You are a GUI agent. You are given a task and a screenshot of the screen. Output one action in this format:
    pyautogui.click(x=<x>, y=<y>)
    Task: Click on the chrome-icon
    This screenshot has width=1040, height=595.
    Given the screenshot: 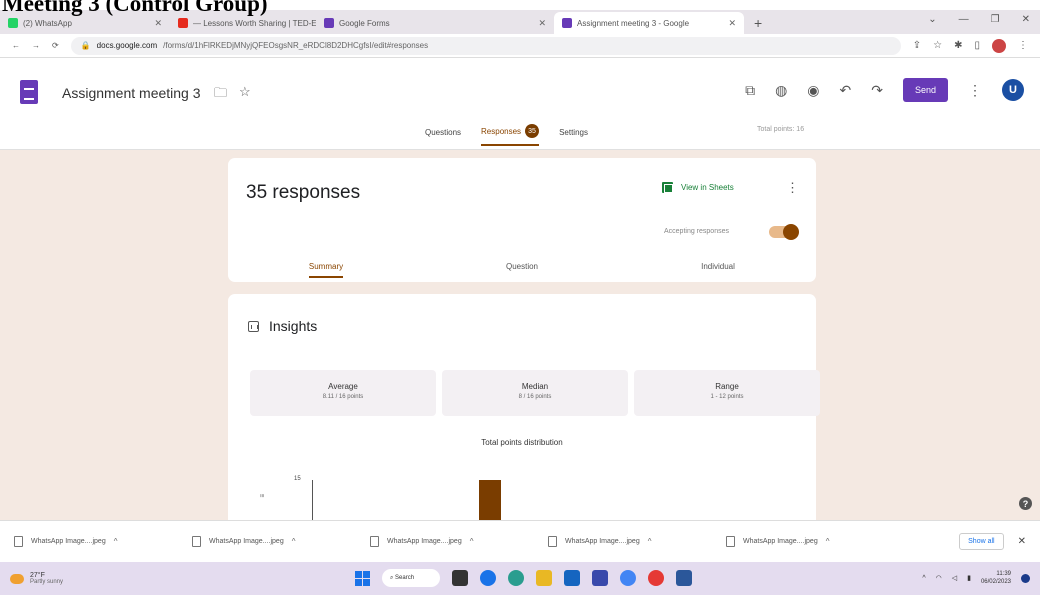 What is the action you would take?
    pyautogui.click(x=628, y=578)
    